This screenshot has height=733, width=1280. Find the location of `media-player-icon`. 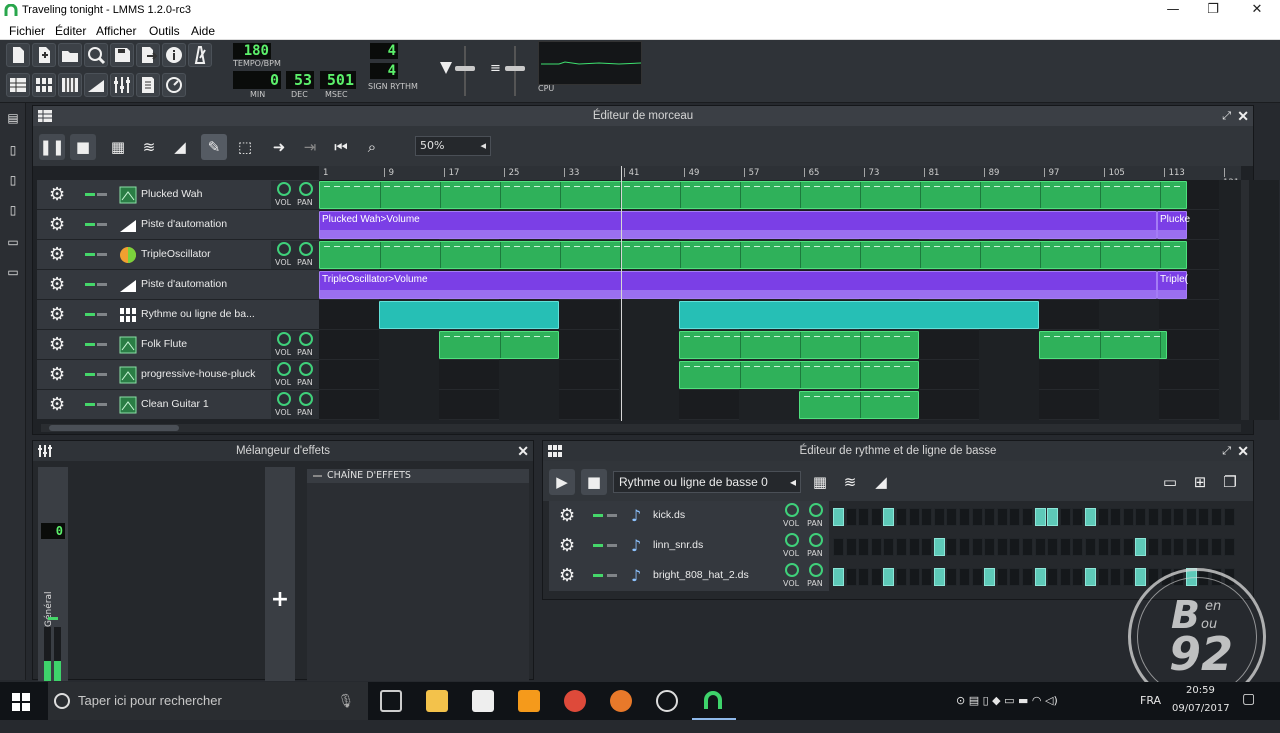

media-player-icon is located at coordinates (529, 701).